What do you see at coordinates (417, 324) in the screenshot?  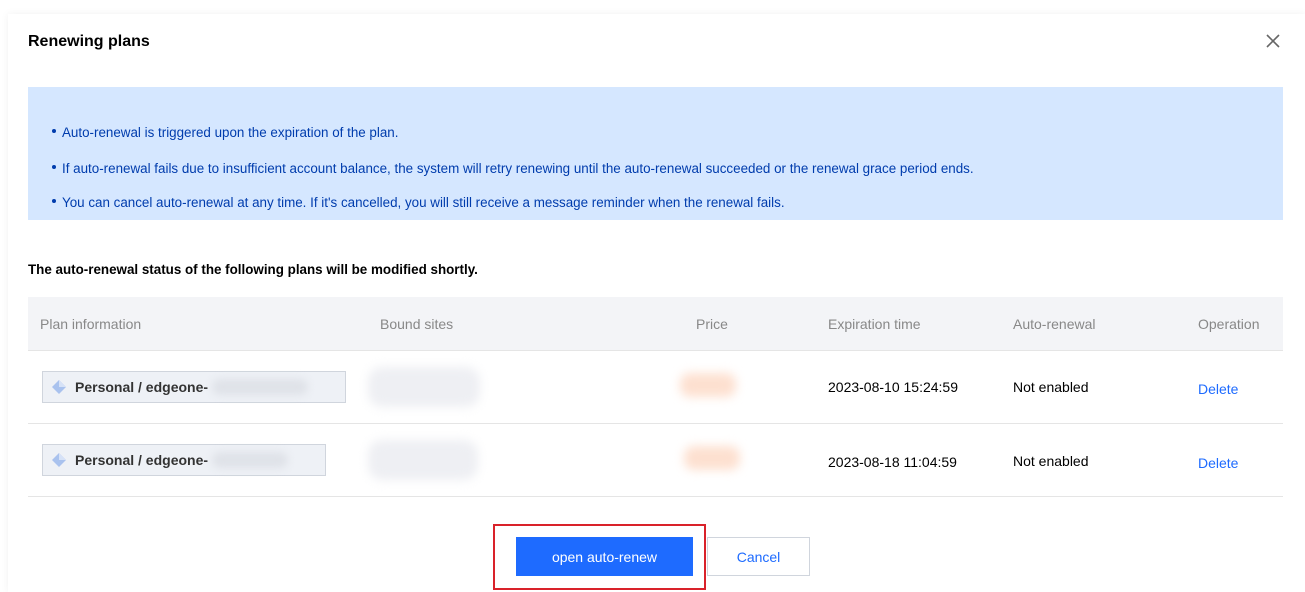 I see `column-header-bound-sites: Bound sites` at bounding box center [417, 324].